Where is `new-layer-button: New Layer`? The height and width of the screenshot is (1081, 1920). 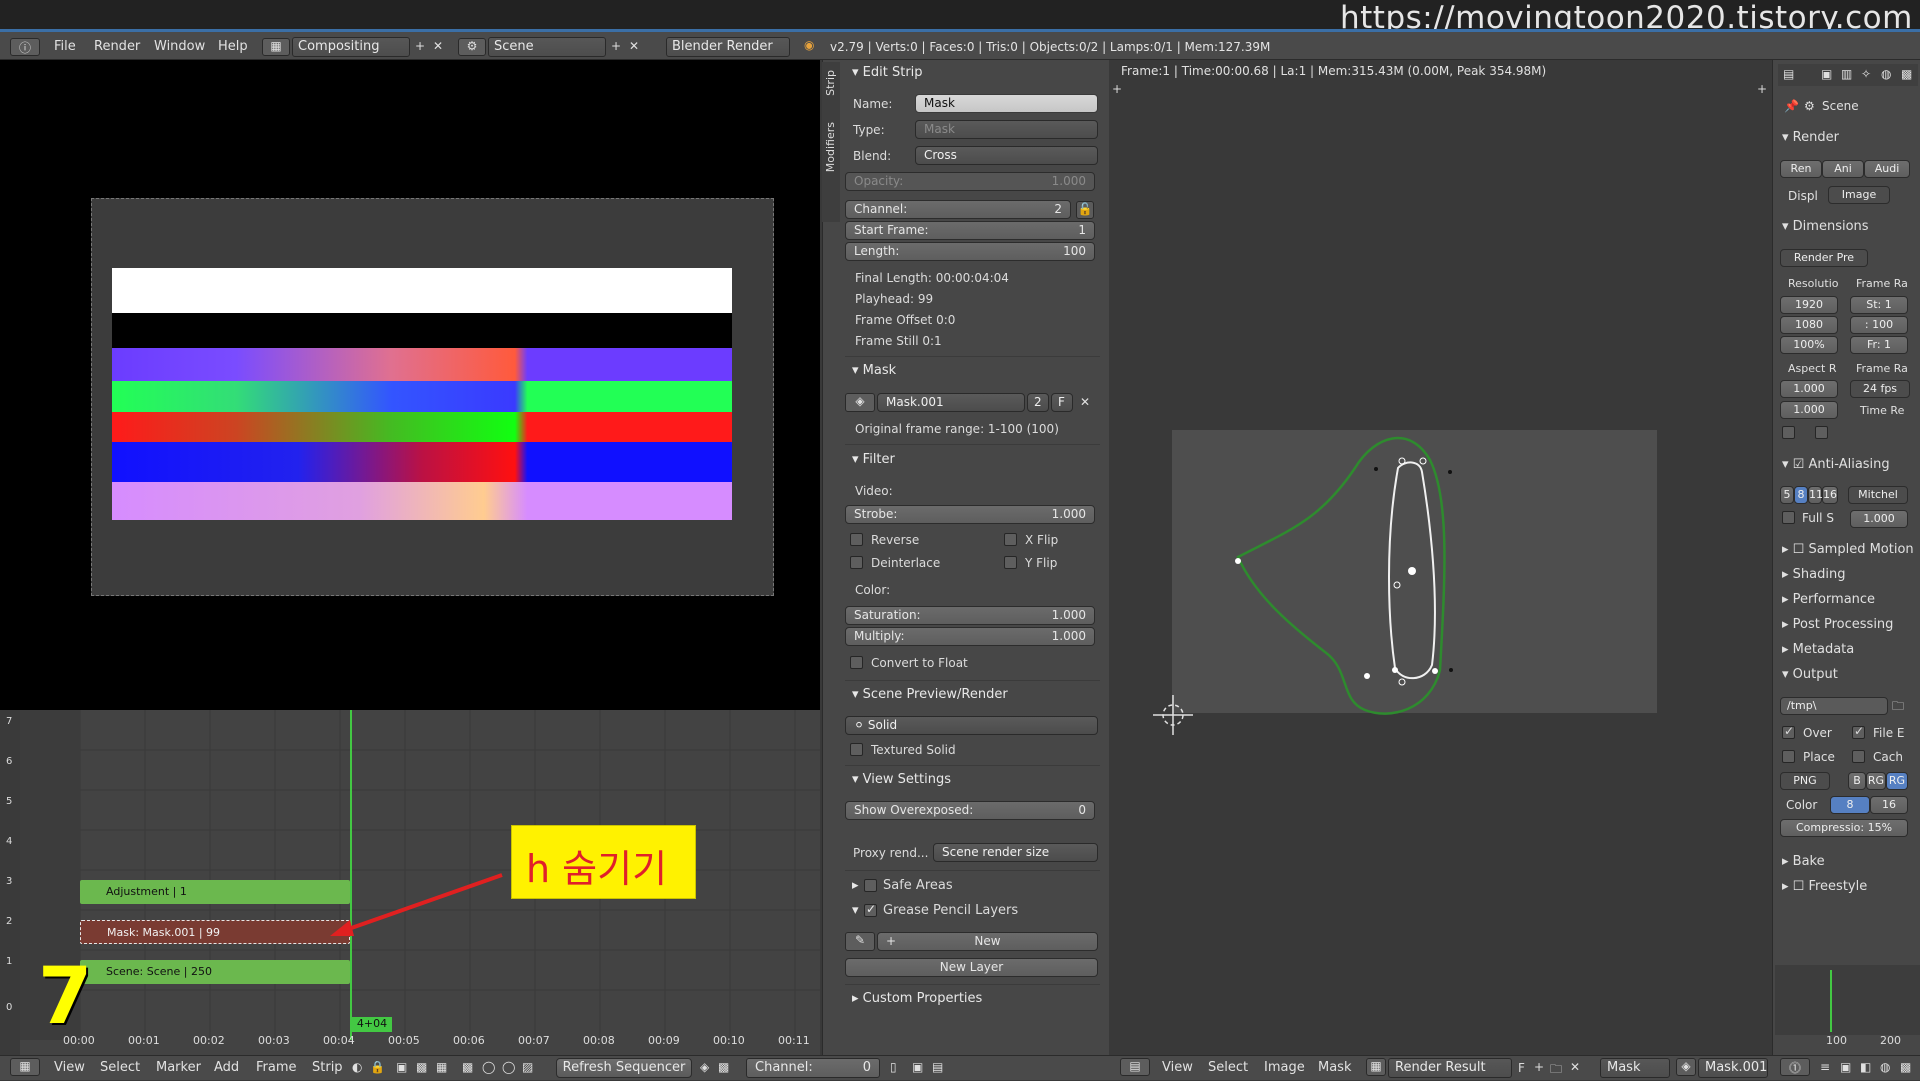
new-layer-button: New Layer is located at coordinates (971, 967).